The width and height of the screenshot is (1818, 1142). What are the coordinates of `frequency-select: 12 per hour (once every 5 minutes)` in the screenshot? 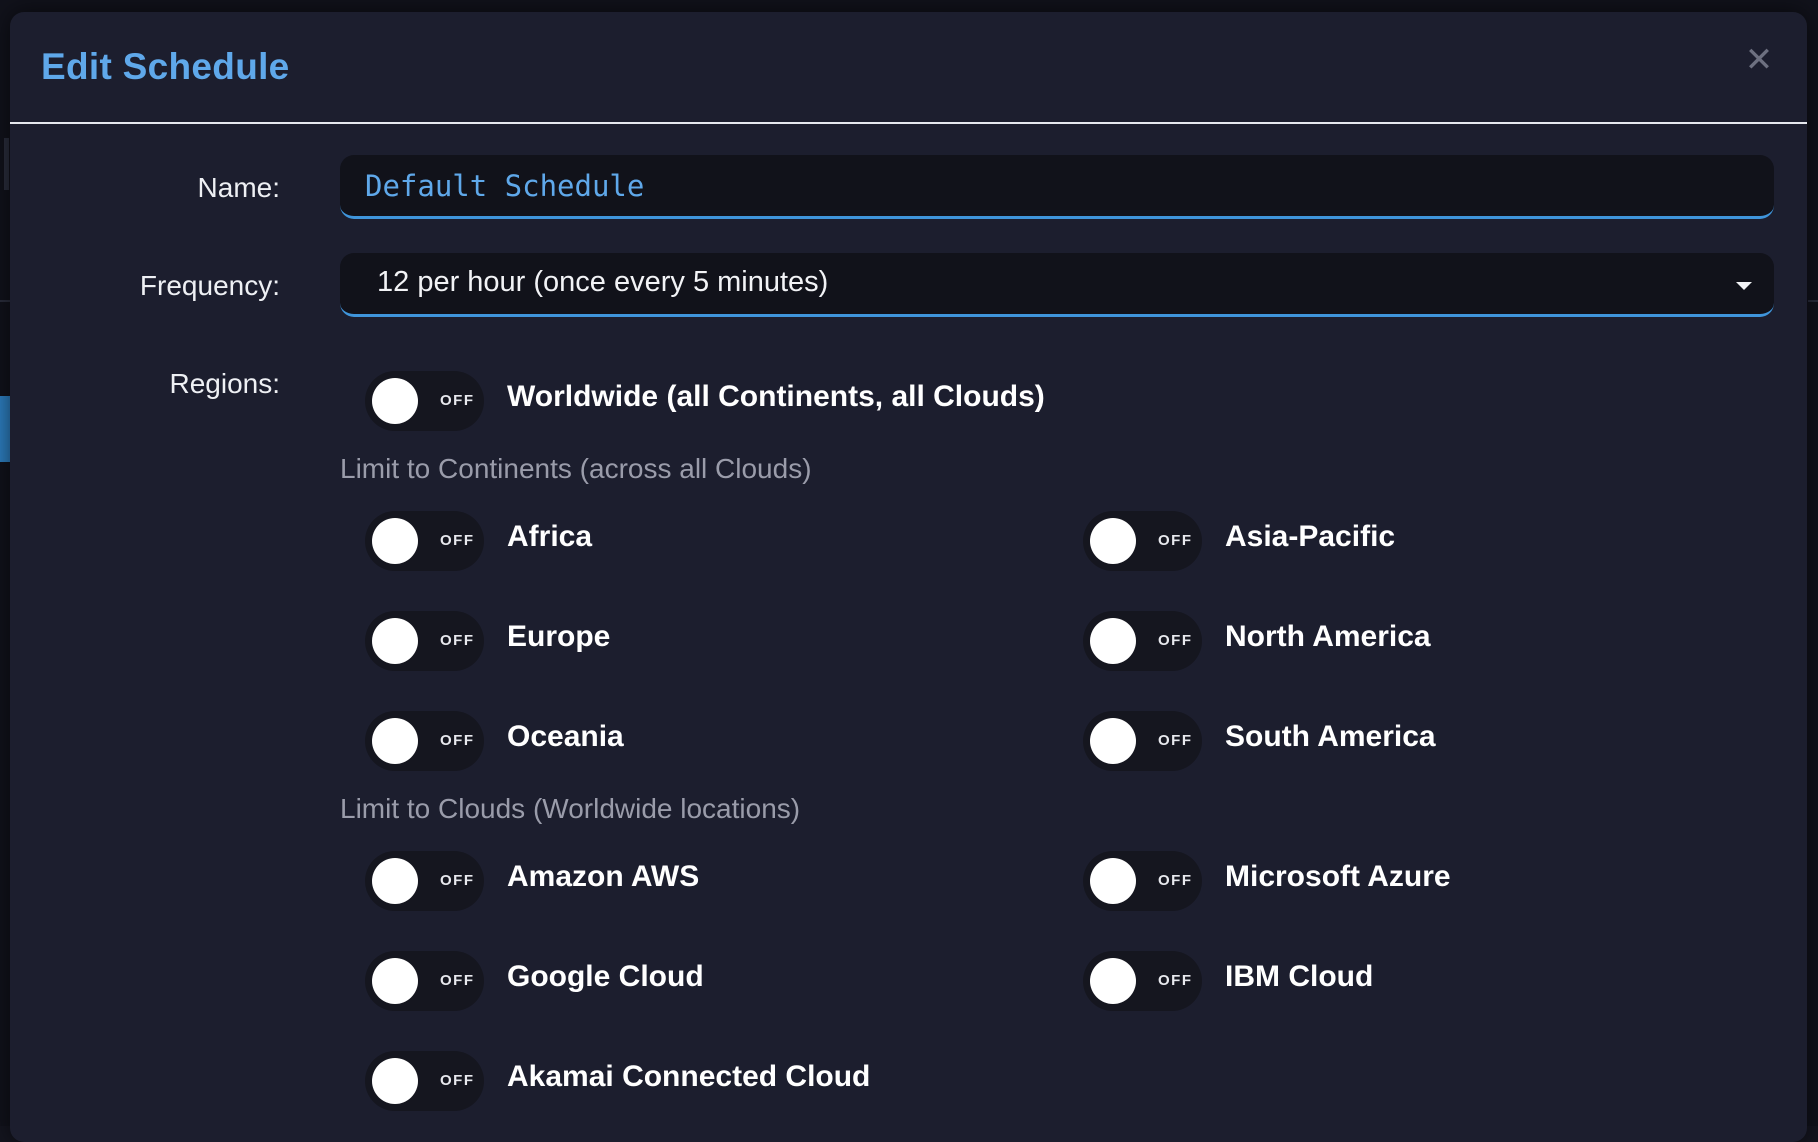 It's located at (1057, 285).